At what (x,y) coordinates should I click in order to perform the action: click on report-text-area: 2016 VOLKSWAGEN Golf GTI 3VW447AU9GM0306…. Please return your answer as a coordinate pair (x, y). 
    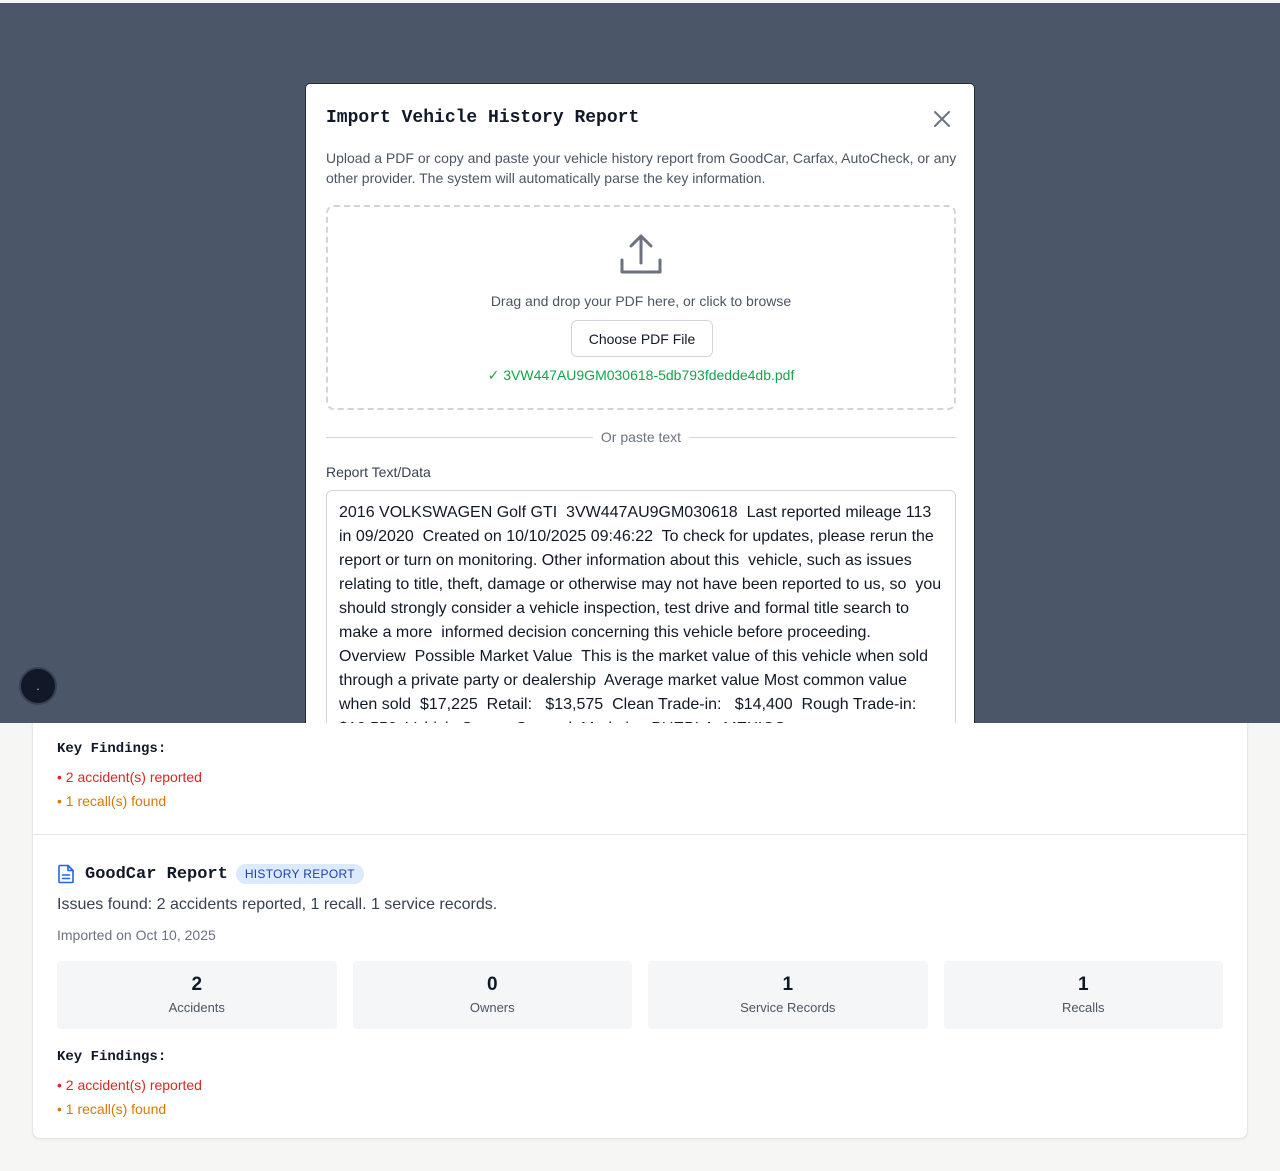
    Looking at the image, I should click on (641, 606).